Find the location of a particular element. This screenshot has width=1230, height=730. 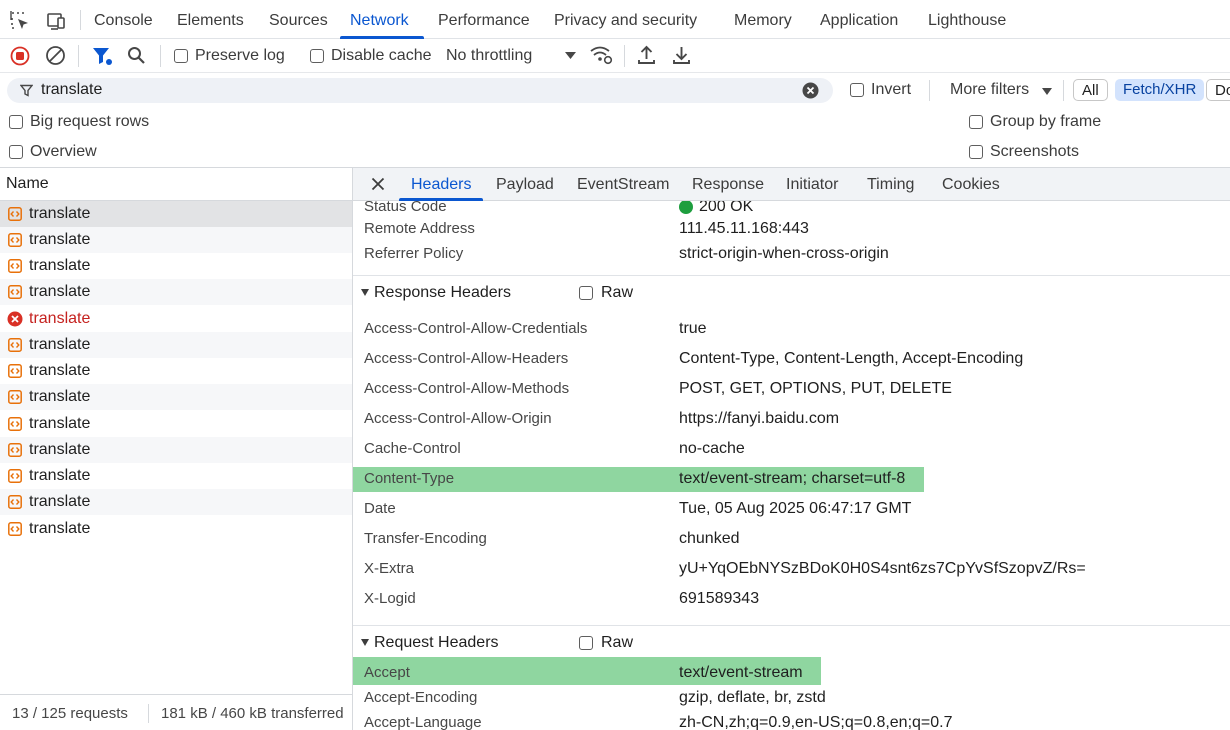

clear-icon is located at coordinates (55, 55).